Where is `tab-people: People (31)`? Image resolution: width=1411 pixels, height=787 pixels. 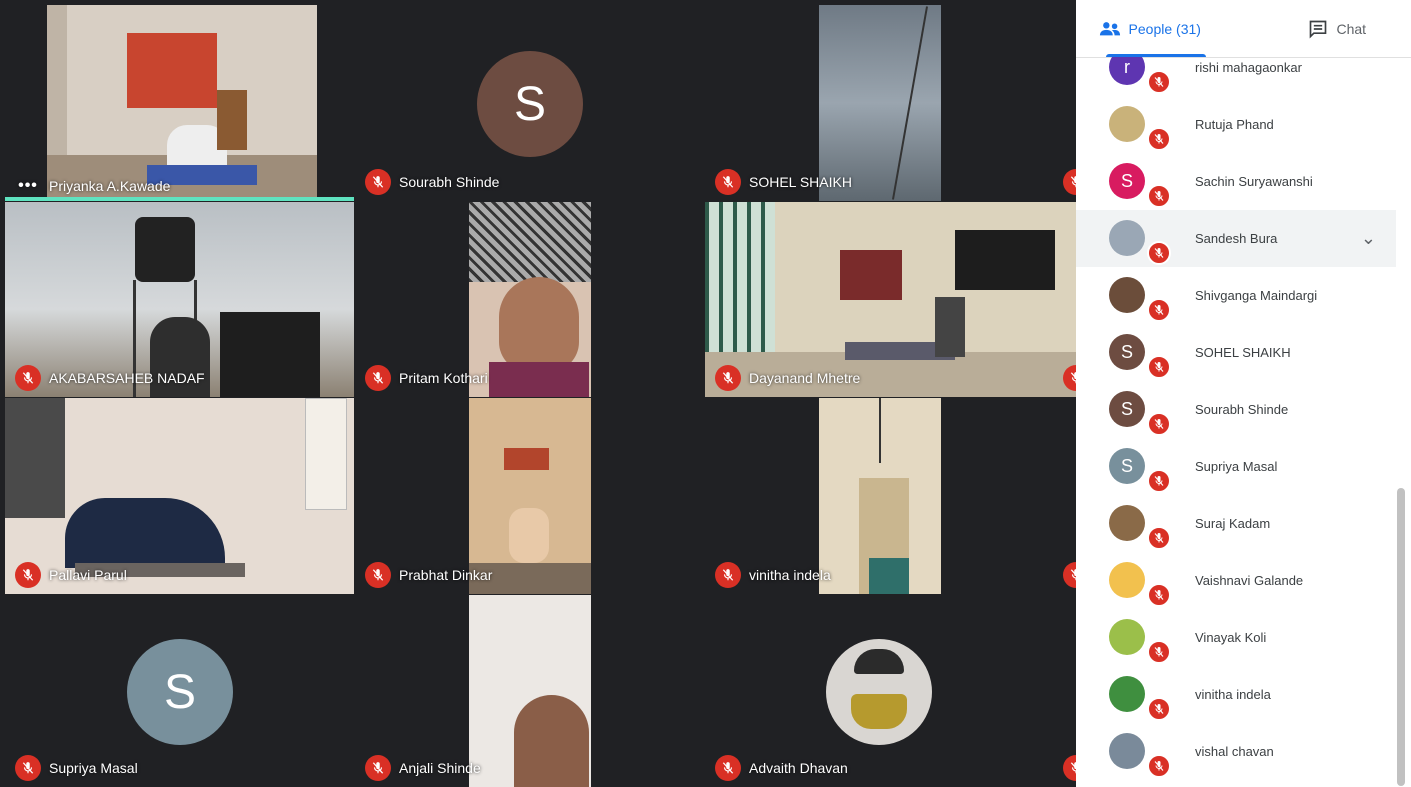
tab-people: People (31) is located at coordinates (1150, 28).